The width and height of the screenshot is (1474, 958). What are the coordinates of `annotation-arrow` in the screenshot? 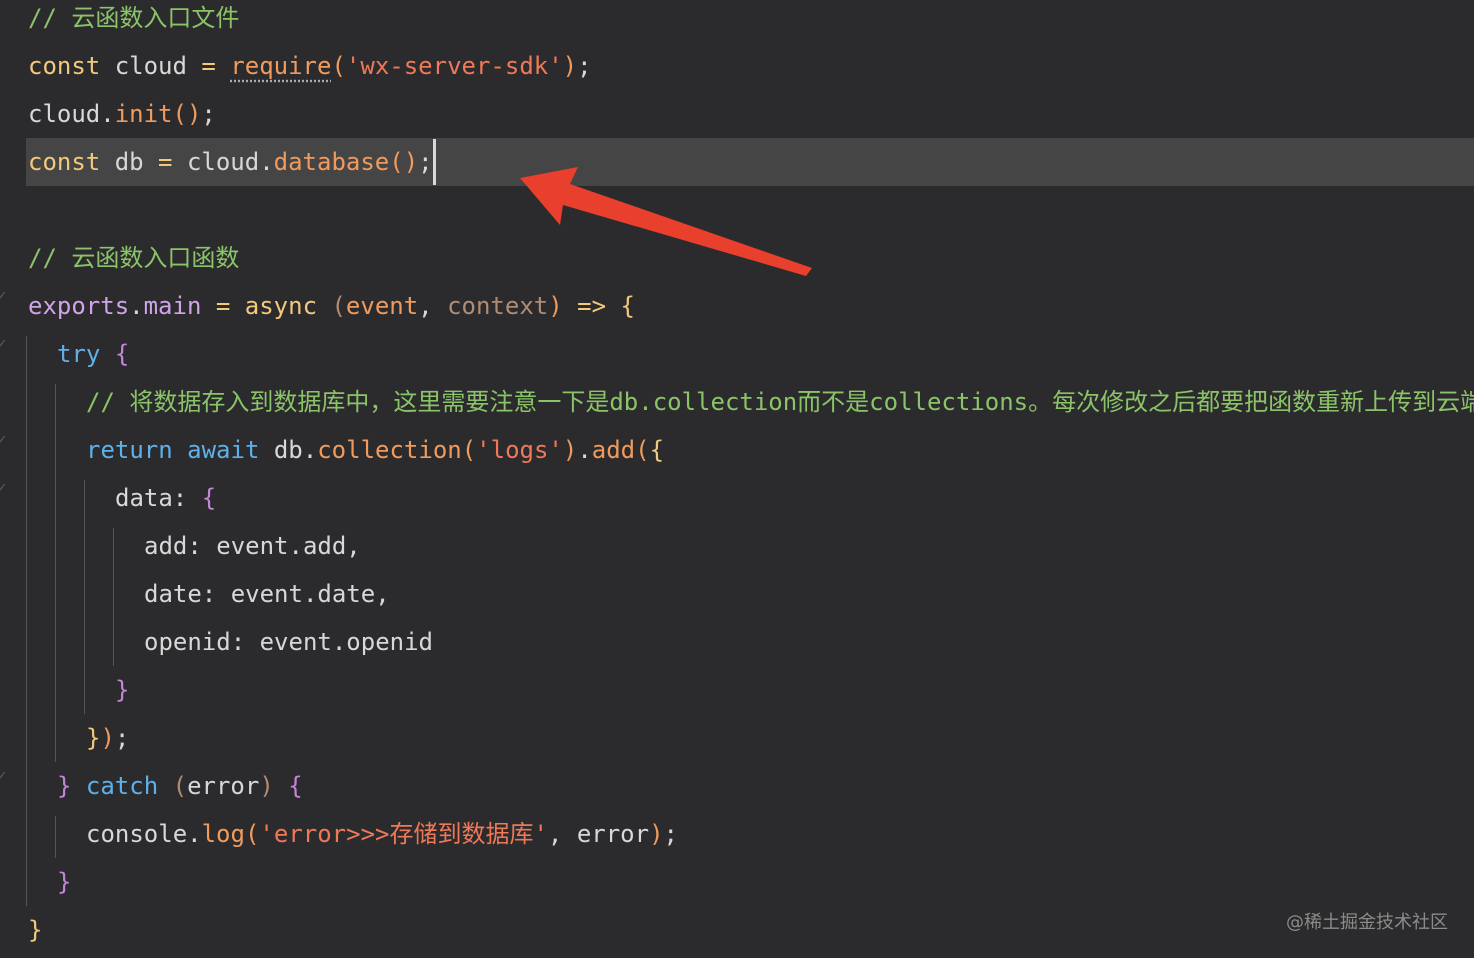 It's located at (666, 221).